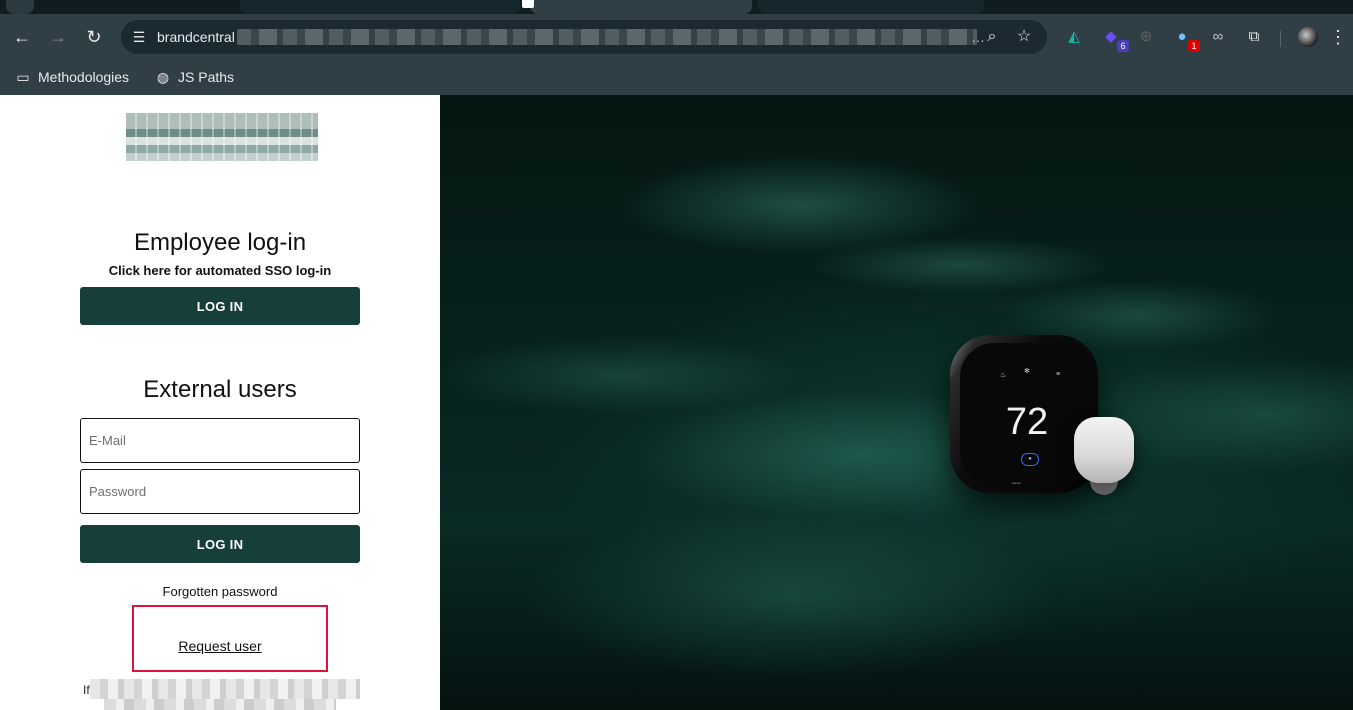 The height and width of the screenshot is (710, 1353). I want to click on thermostat-device: ♨ ✻ ≡ 72 ● ▪▪▪▪, so click(1024, 414).